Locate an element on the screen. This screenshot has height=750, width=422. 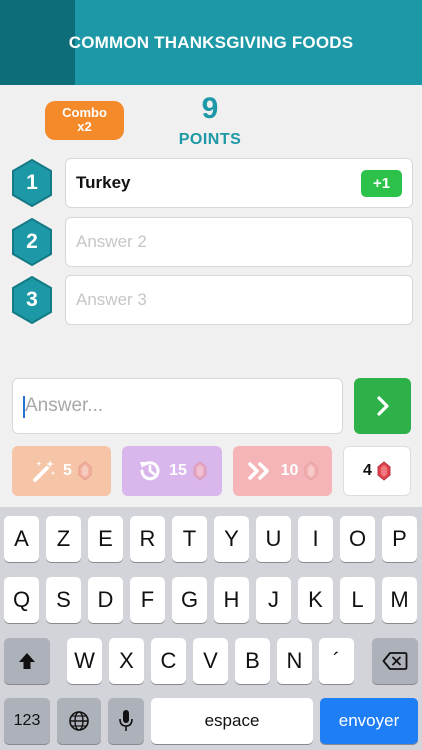
key: V is located at coordinates (210, 661).